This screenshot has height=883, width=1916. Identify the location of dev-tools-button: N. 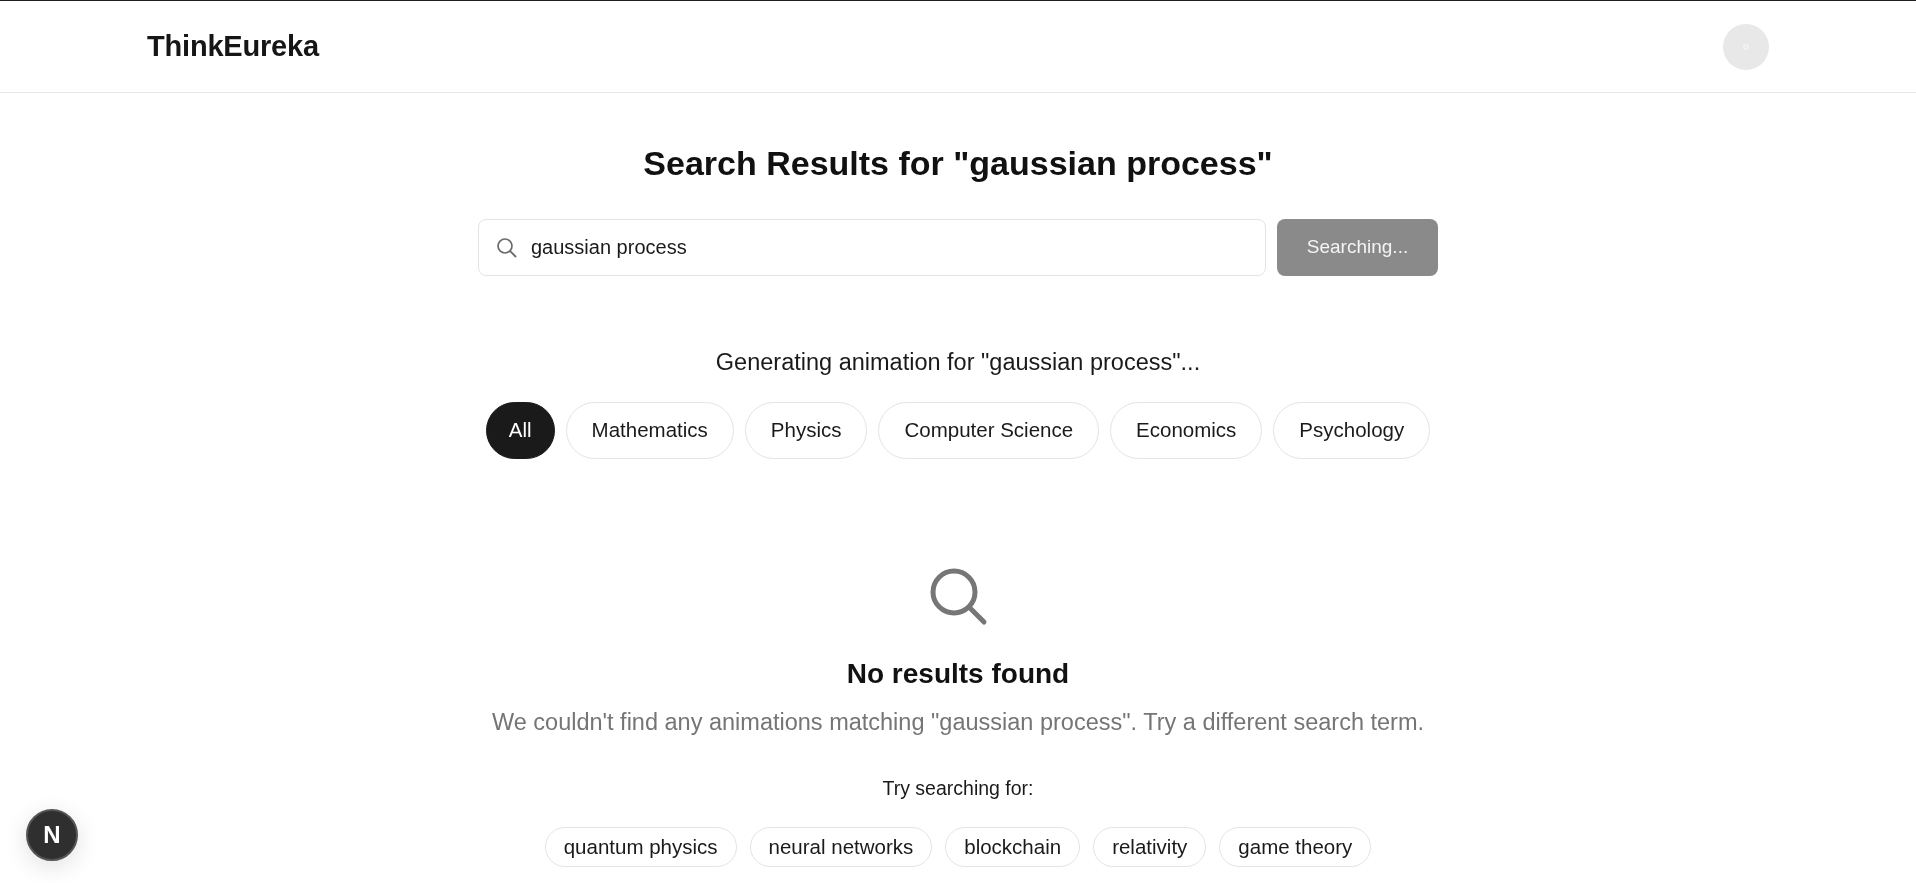
(52, 835).